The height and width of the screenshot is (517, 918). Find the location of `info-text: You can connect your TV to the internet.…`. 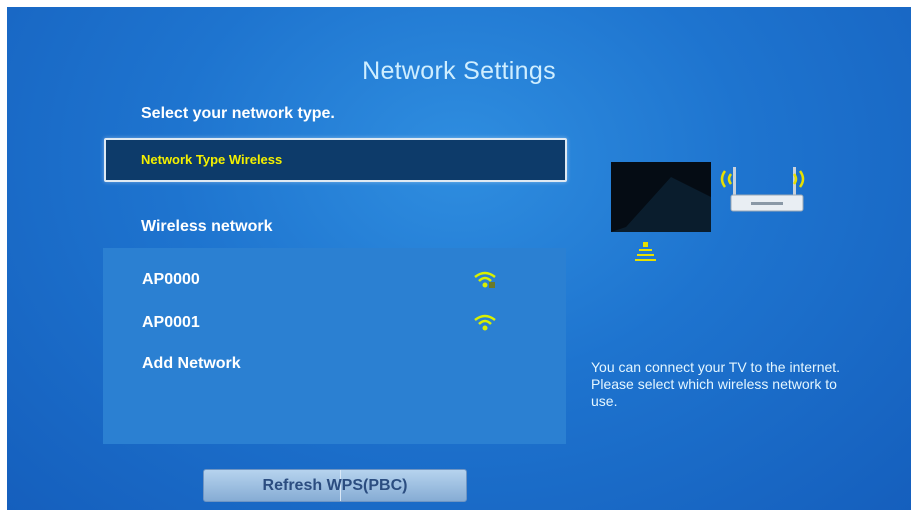

info-text: You can connect your TV to the internet.… is located at coordinates (716, 384).